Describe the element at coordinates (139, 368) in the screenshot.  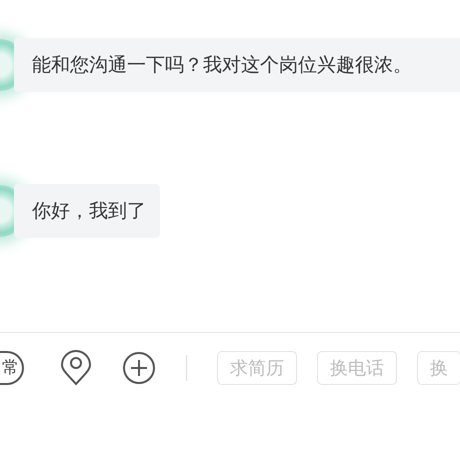
I see `plus-icon` at that location.